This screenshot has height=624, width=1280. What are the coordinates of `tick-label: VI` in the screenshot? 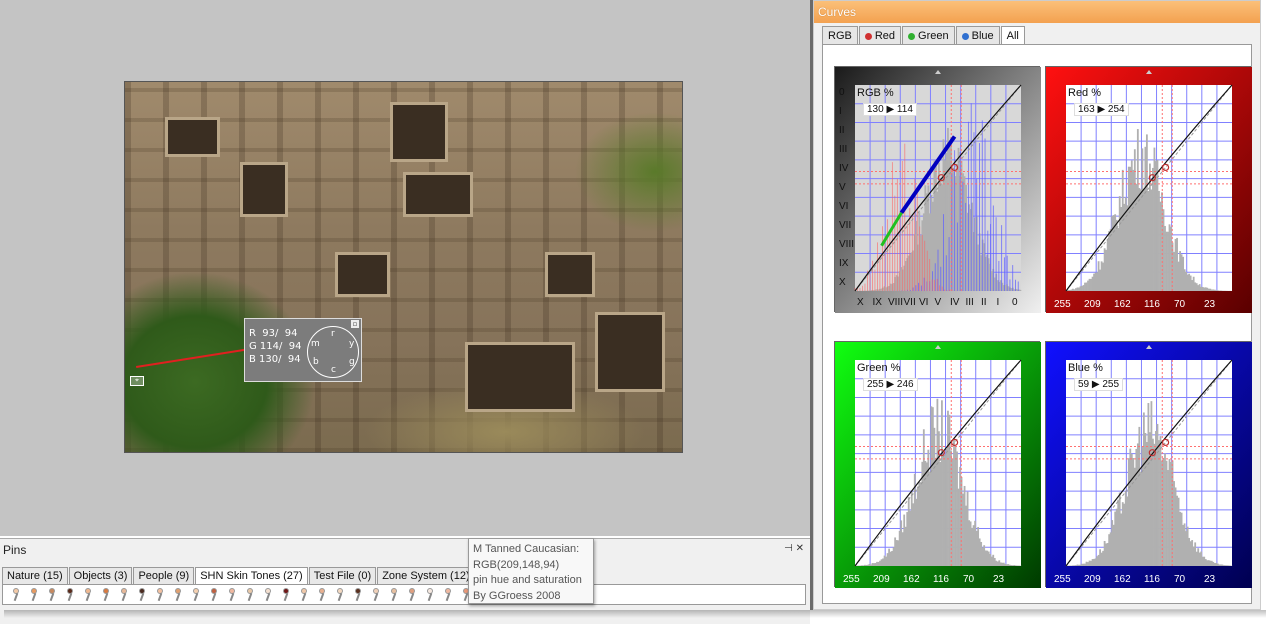 It's located at (844, 206).